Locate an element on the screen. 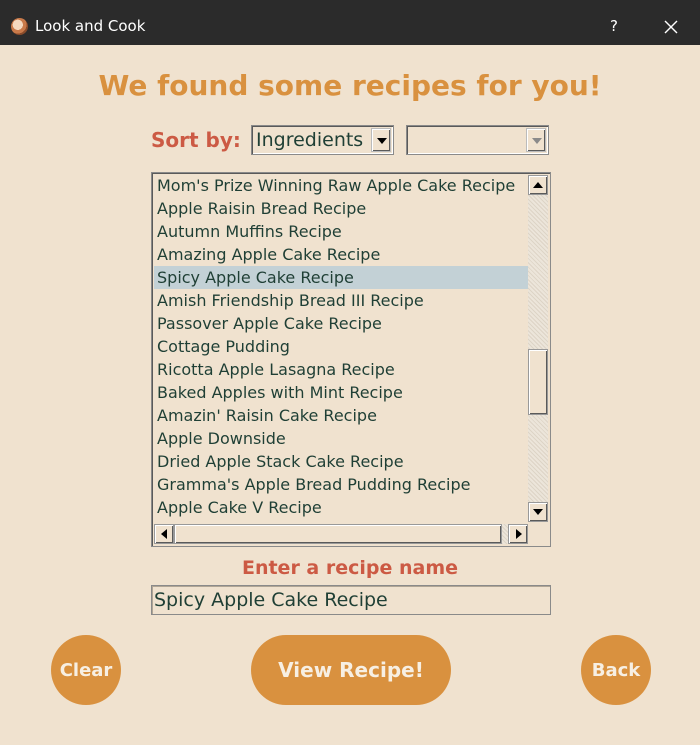 The image size is (700, 745). list-item: Apple Downside is located at coordinates (341, 438).